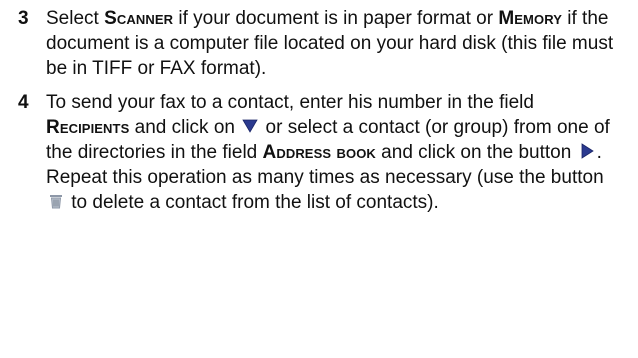  Describe the element at coordinates (56, 201) in the screenshot. I see `trash-icon` at that location.